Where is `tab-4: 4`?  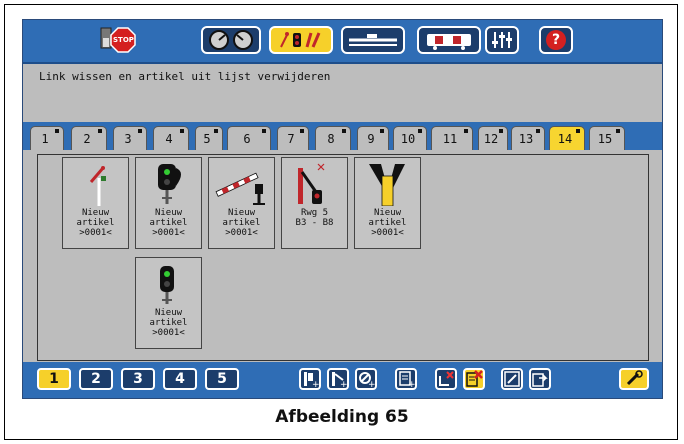
tab-4: 4 is located at coordinates (171, 138).